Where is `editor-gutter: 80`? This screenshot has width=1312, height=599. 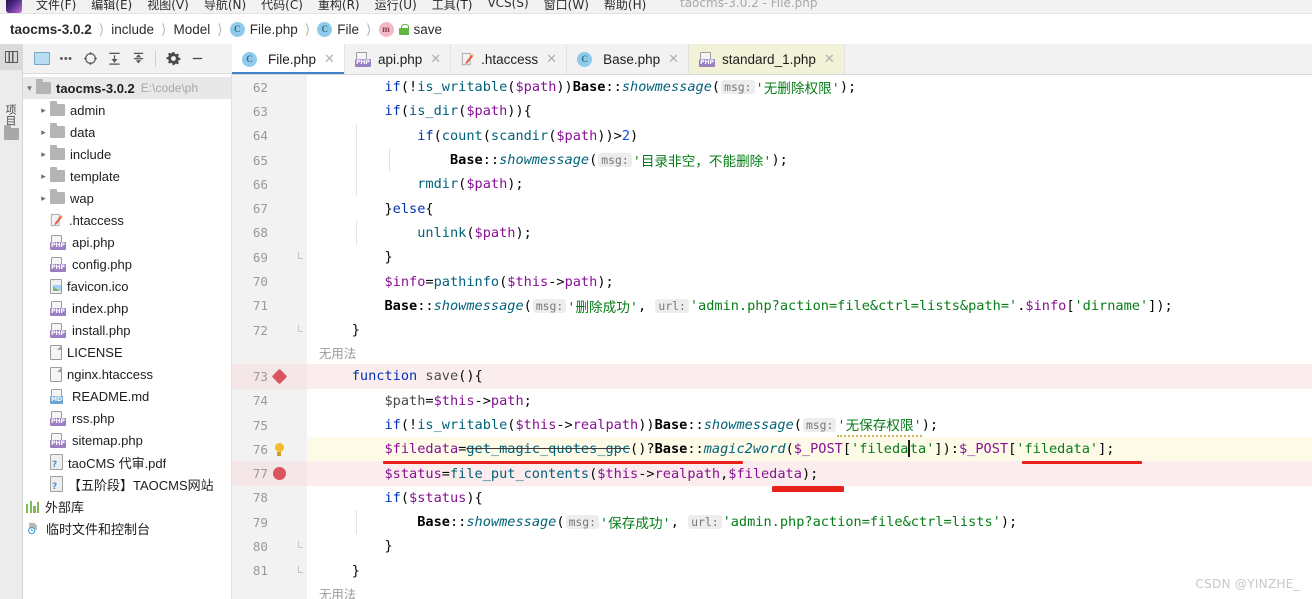
editor-gutter: 80 is located at coordinates (269, 546).